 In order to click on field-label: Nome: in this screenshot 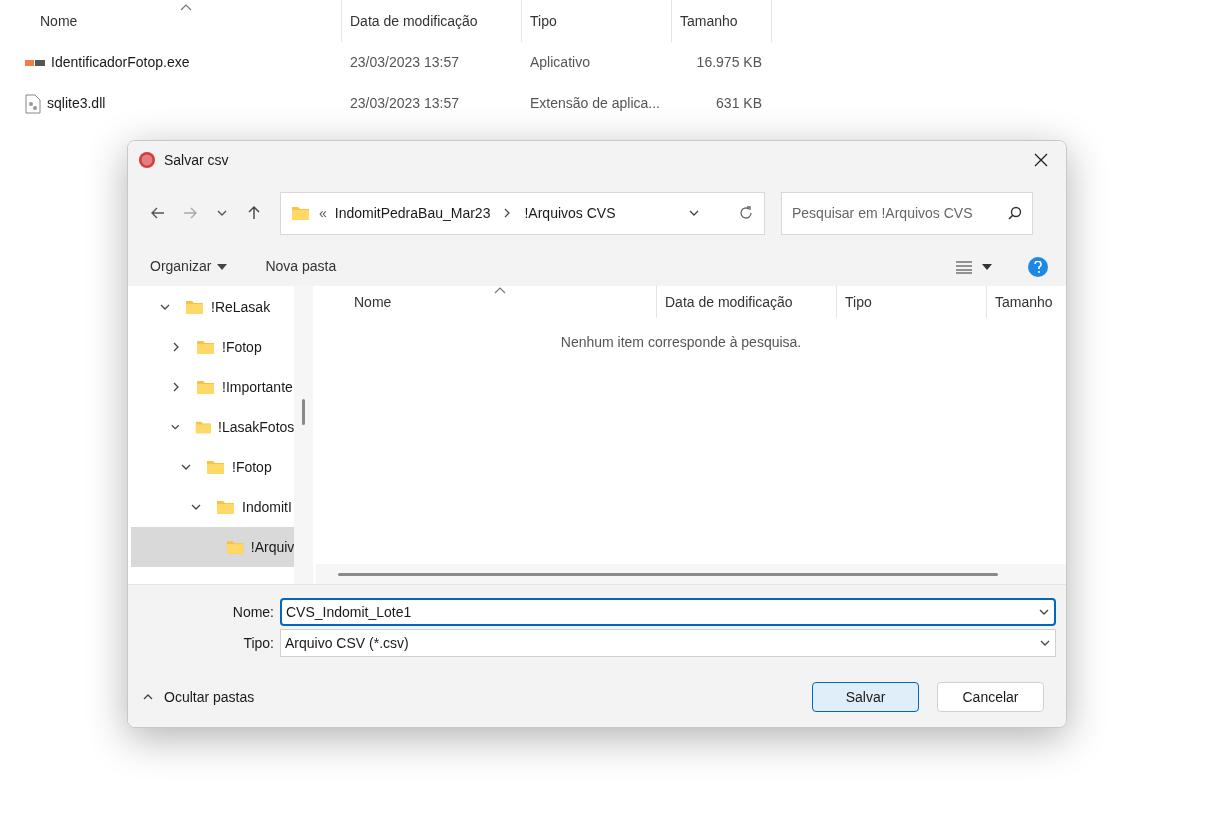, I will do `click(253, 612)`.